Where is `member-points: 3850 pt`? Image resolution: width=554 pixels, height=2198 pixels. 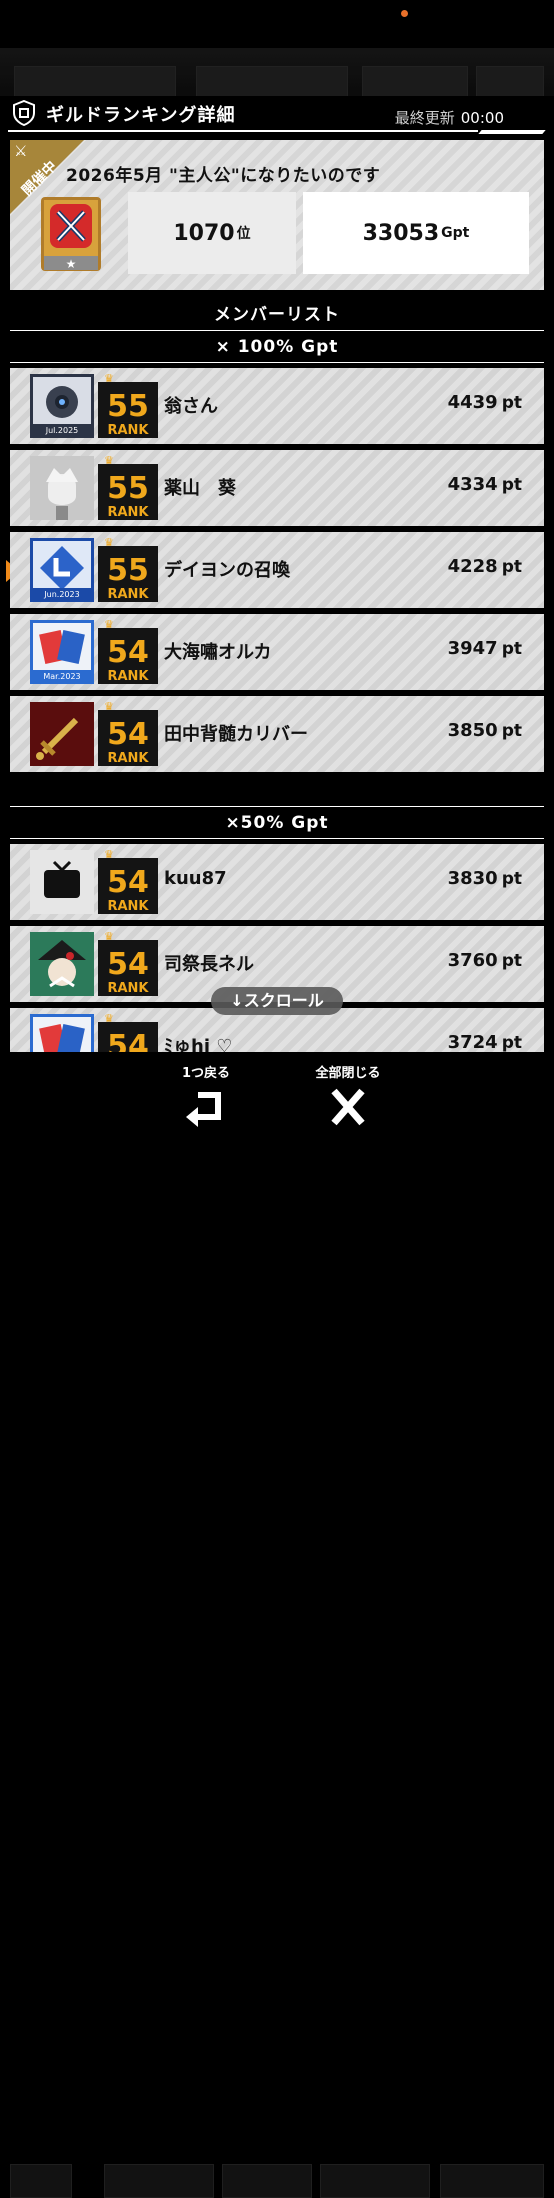 member-points: 3850 pt is located at coordinates (484, 730).